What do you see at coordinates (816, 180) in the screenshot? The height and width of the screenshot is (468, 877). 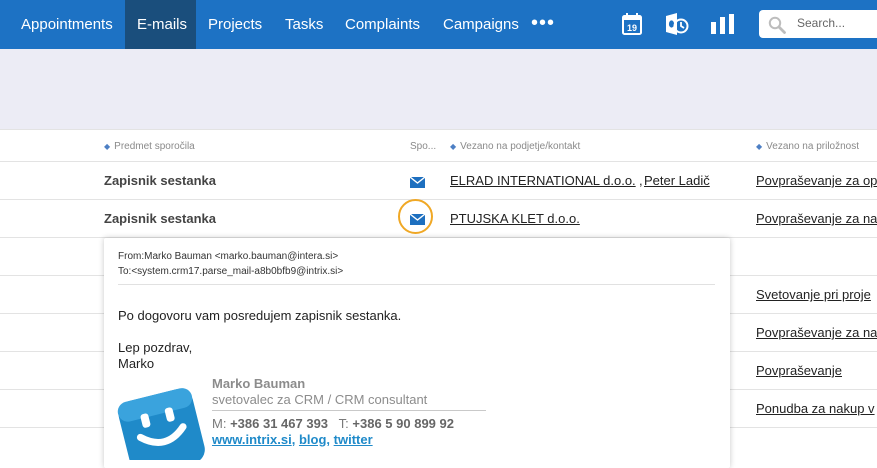 I see `opportunity-link: Povpraševanje za op` at bounding box center [816, 180].